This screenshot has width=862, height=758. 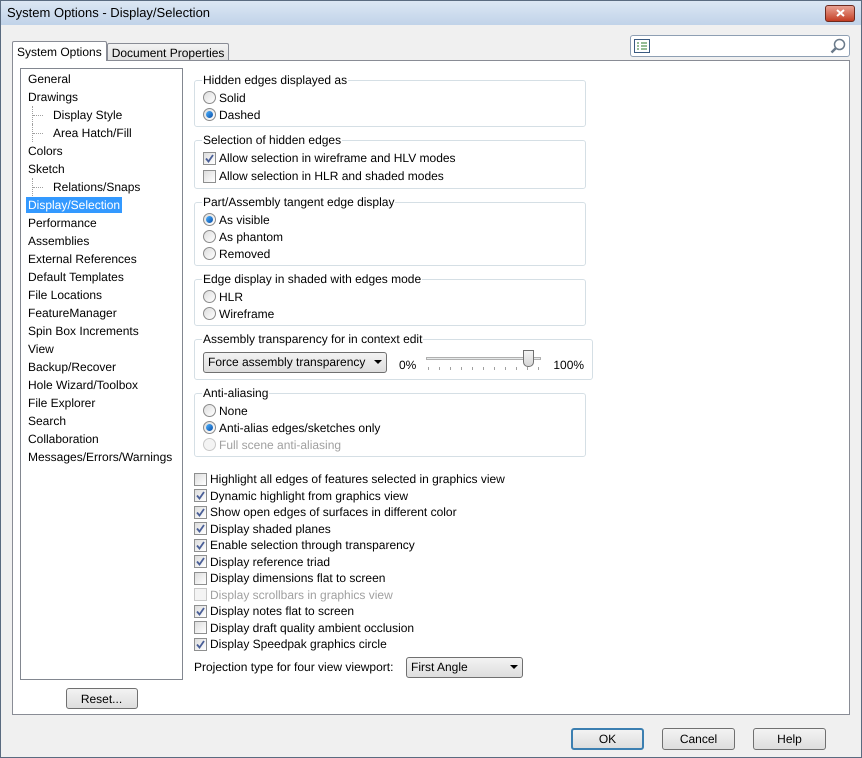 I want to click on option-label: Full scene anti-aliasing, so click(x=280, y=445).